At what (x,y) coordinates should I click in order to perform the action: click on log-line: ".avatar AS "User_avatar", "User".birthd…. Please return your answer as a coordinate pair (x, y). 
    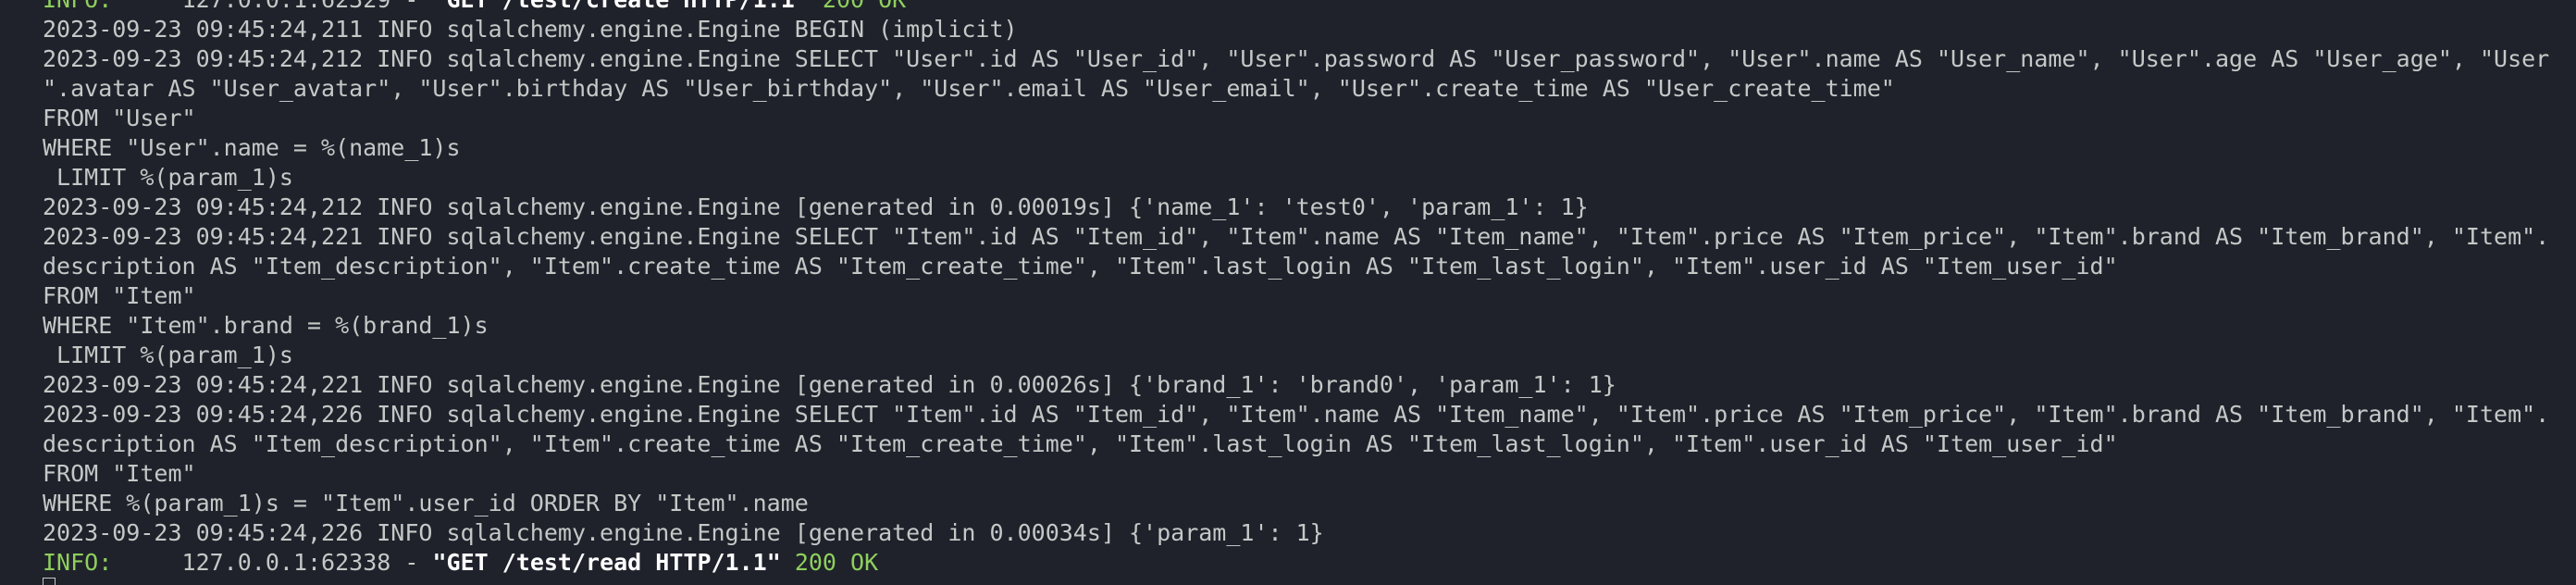
    Looking at the image, I should click on (969, 88).